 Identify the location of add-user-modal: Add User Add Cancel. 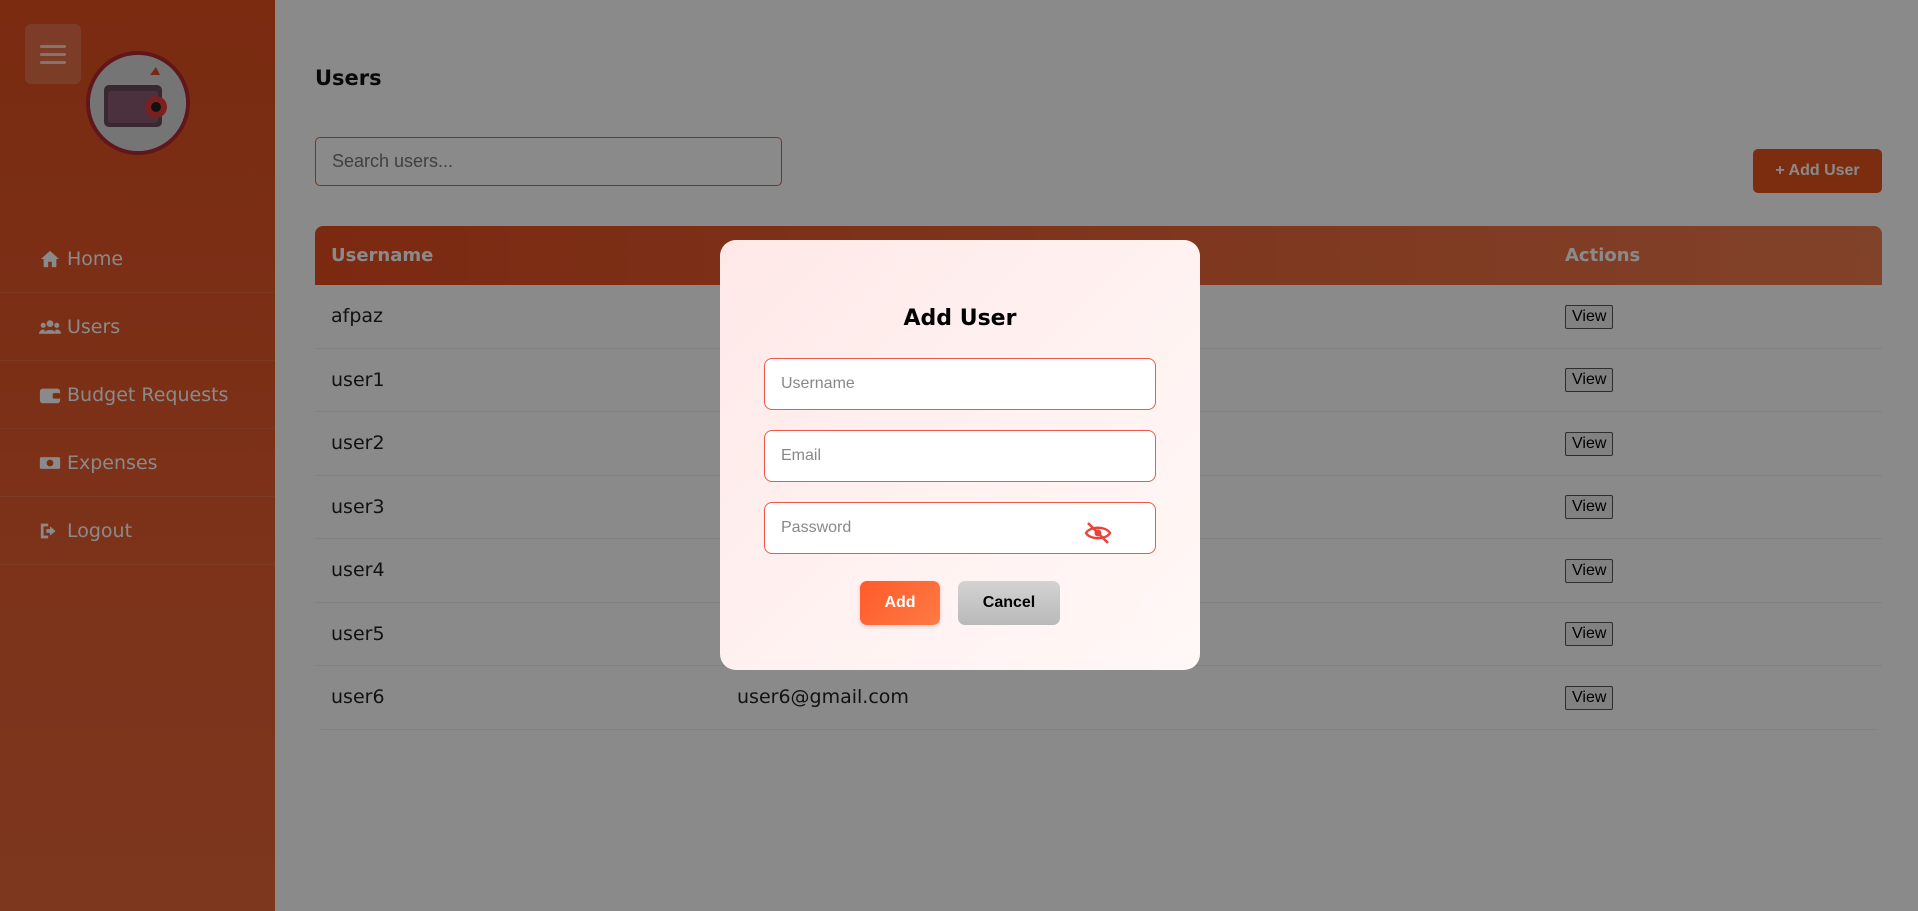
(960, 455).